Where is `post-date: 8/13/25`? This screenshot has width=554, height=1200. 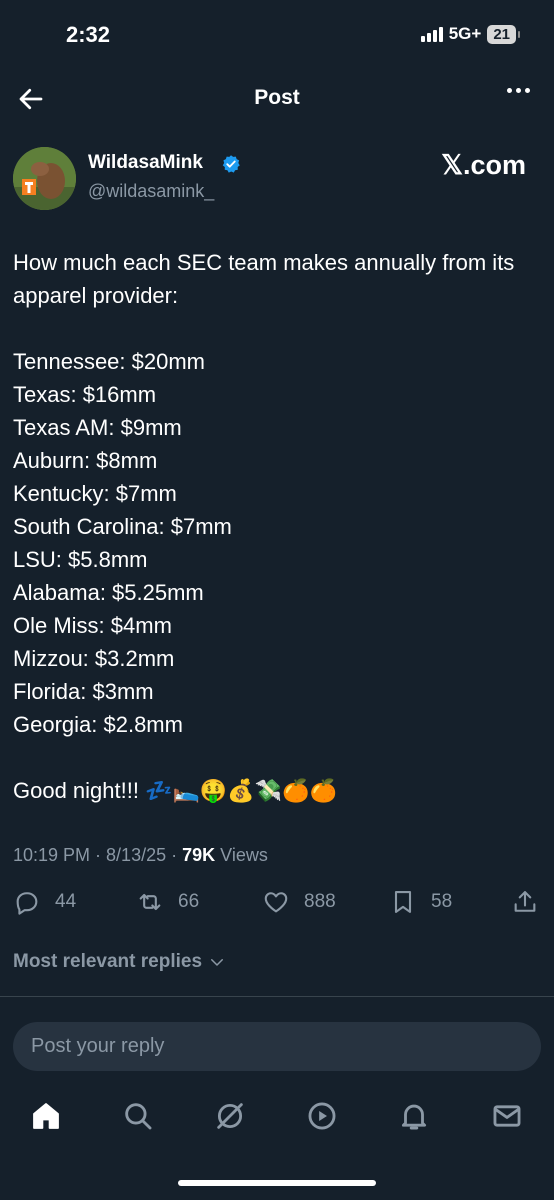 post-date: 8/13/25 is located at coordinates (136, 855).